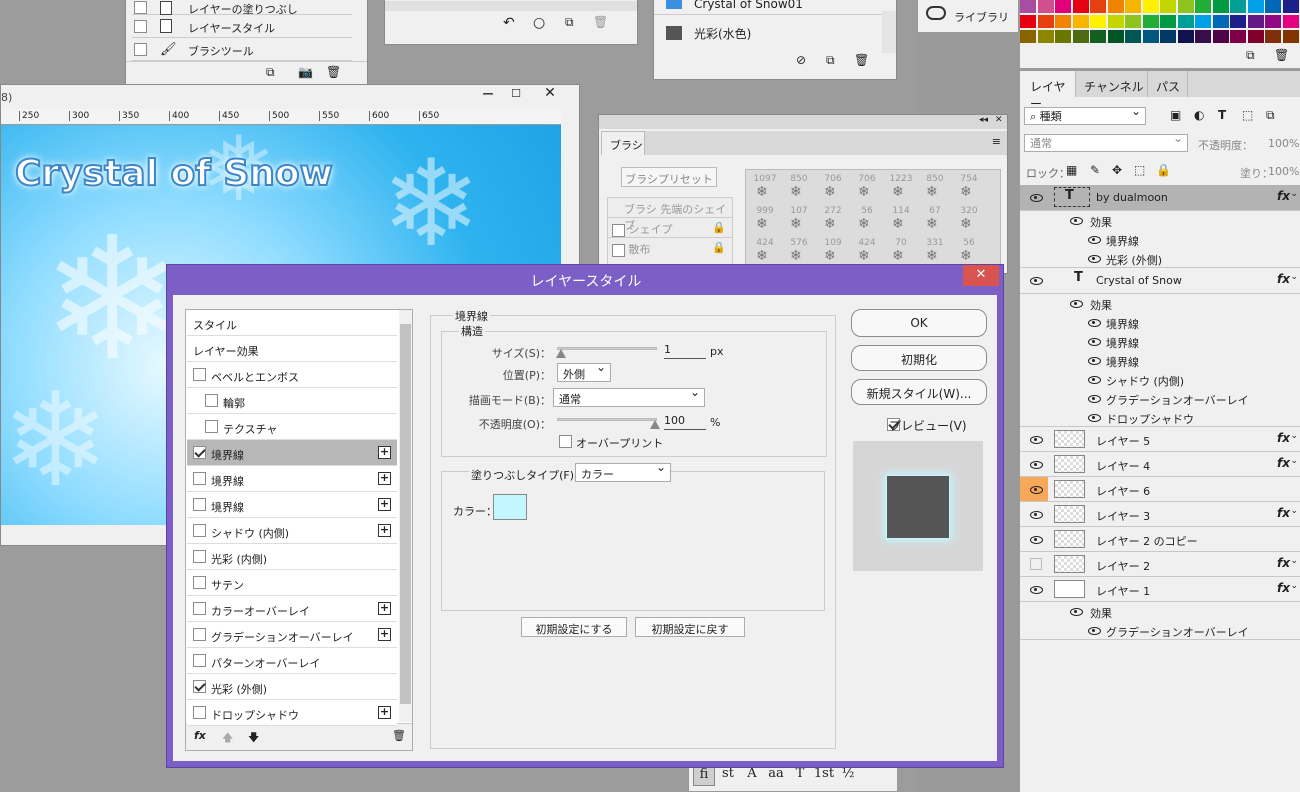 The width and height of the screenshot is (1300, 792). I want to click on brush-tip-size: 850, so click(799, 179).